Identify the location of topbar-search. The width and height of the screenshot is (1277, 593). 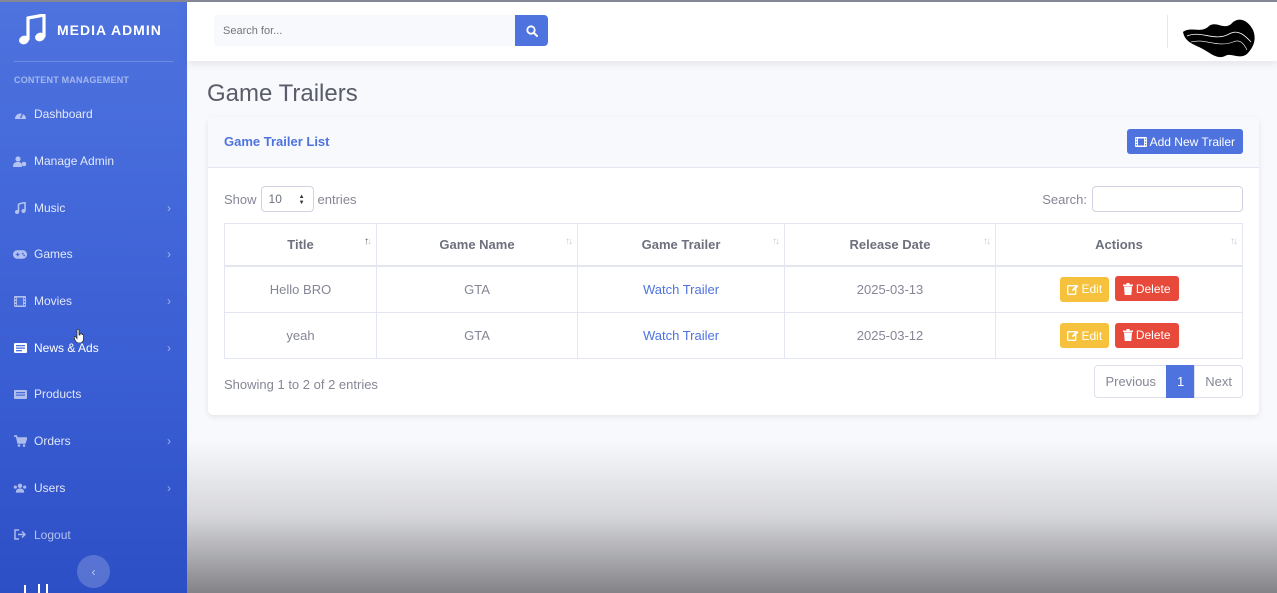
(381, 30).